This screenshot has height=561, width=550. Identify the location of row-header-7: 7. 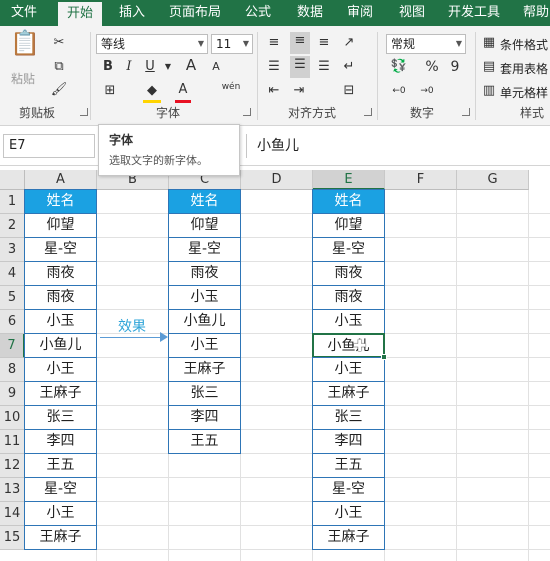
(12, 346).